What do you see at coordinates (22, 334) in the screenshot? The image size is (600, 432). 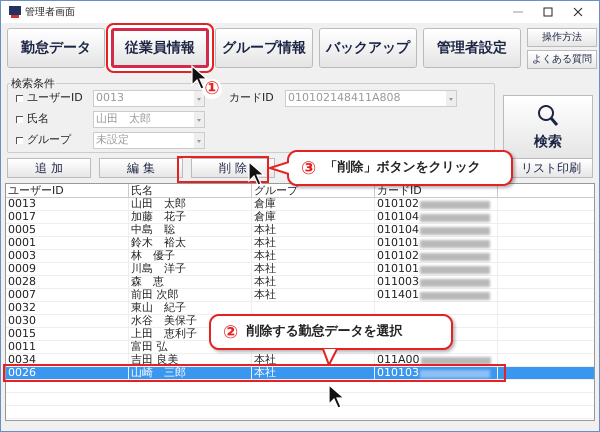 I see `table-cell: 0015` at bounding box center [22, 334].